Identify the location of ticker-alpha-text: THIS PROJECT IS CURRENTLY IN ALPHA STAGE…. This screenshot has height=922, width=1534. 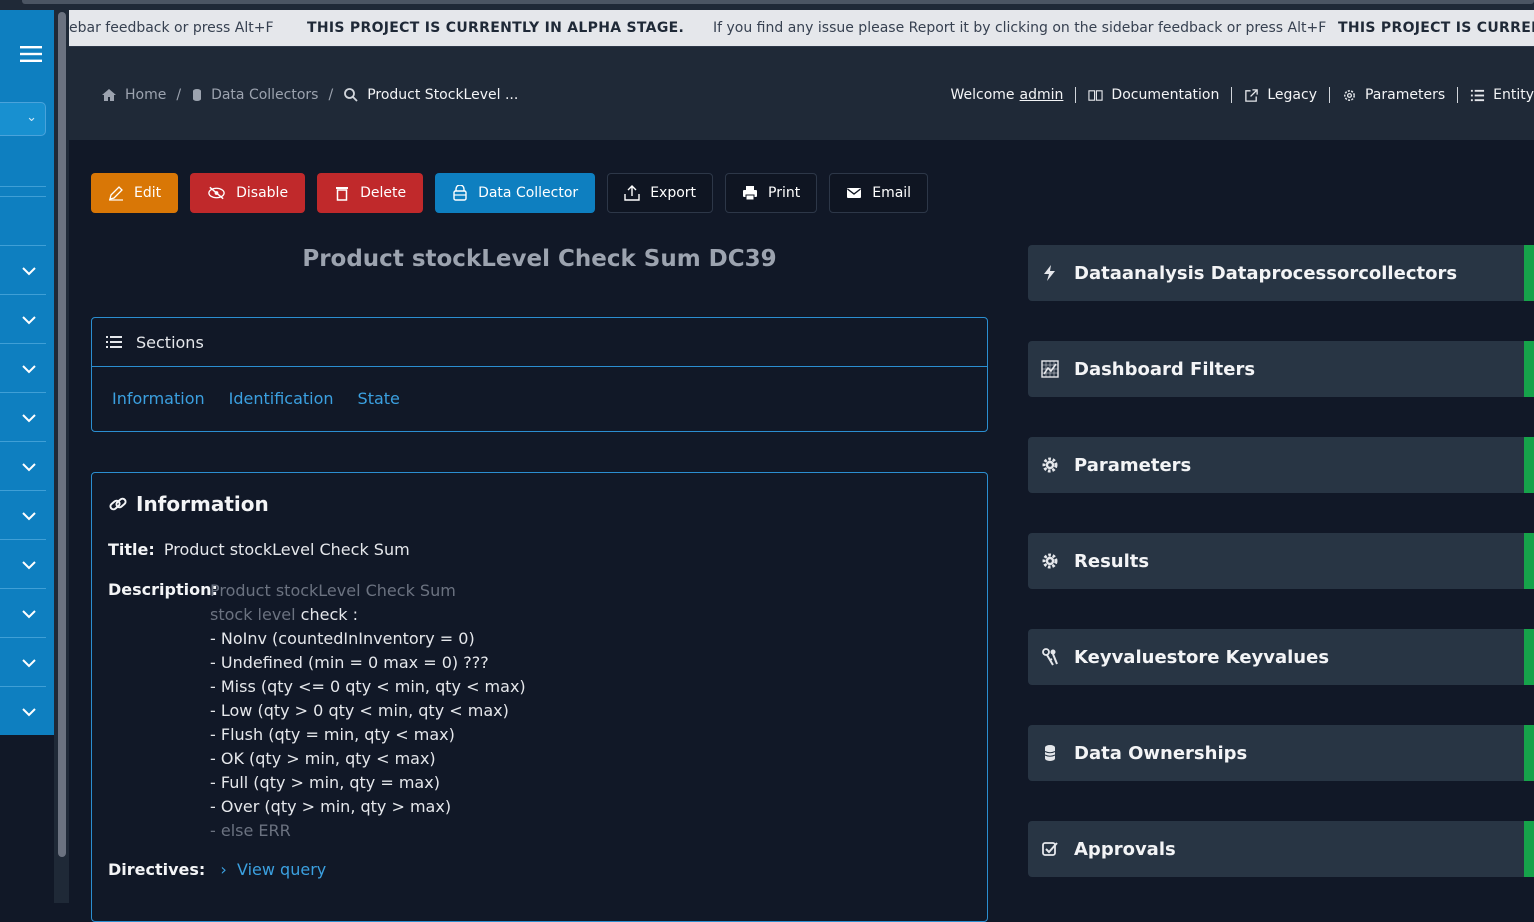
(495, 28).